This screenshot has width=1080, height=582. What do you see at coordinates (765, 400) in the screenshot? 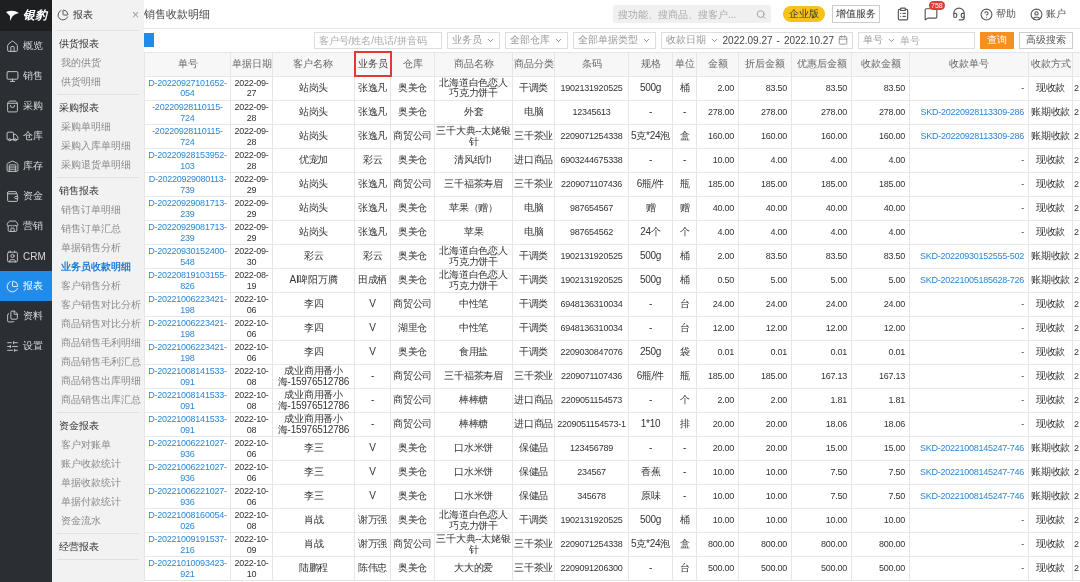
I see `table-cell: 2.00` at bounding box center [765, 400].